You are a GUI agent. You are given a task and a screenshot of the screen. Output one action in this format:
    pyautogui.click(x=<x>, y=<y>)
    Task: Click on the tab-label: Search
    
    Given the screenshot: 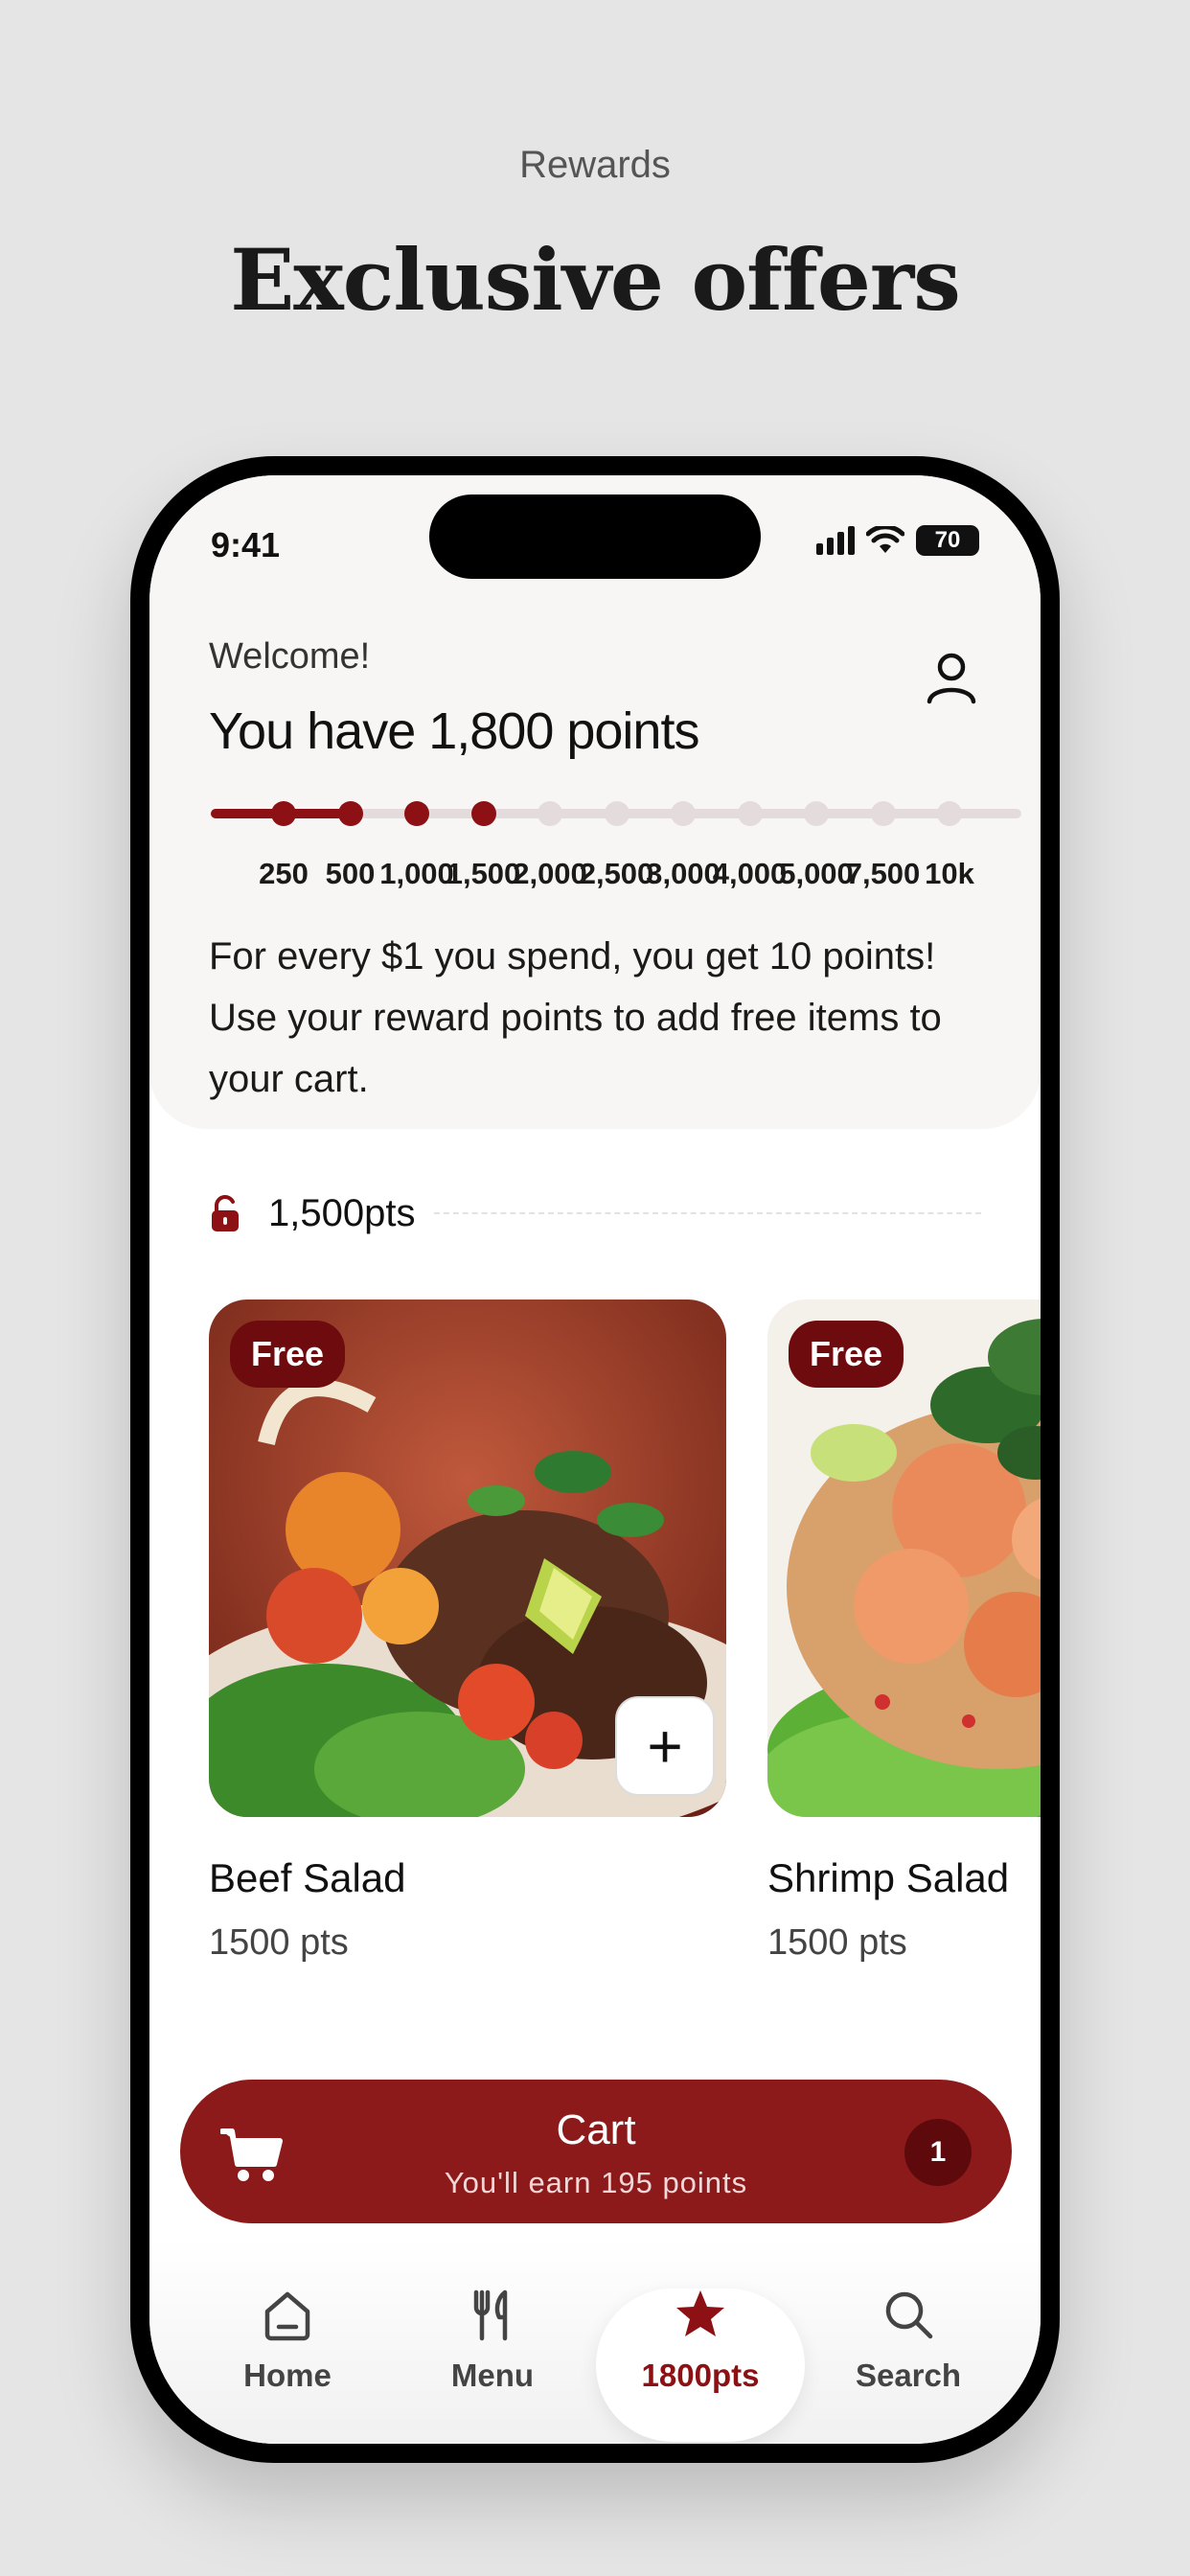 What is the action you would take?
    pyautogui.click(x=909, y=2375)
    